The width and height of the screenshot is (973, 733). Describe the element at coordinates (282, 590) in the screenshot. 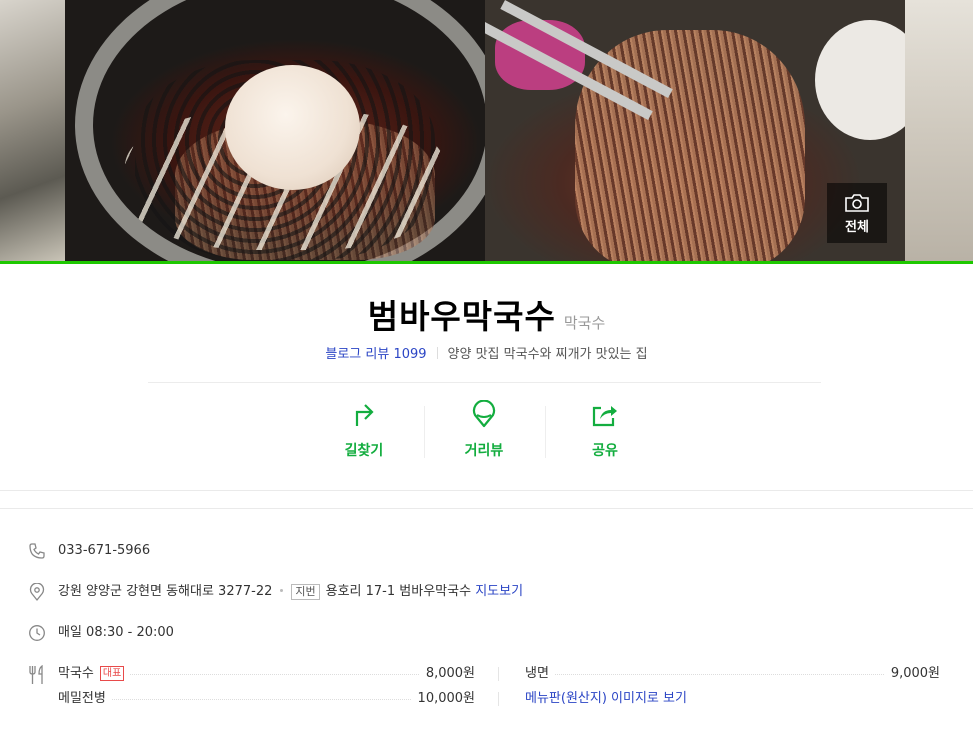

I see `separator-dot` at that location.